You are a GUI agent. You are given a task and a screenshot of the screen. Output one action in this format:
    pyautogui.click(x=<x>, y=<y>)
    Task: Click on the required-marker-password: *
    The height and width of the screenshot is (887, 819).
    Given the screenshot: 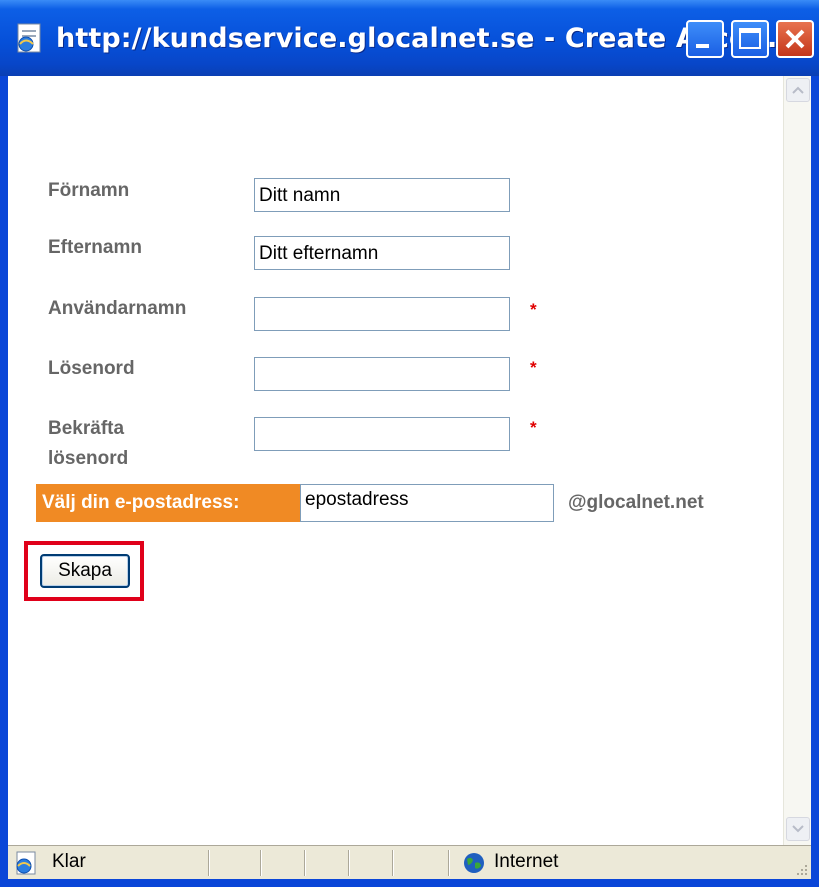 What is the action you would take?
    pyautogui.click(x=533, y=367)
    